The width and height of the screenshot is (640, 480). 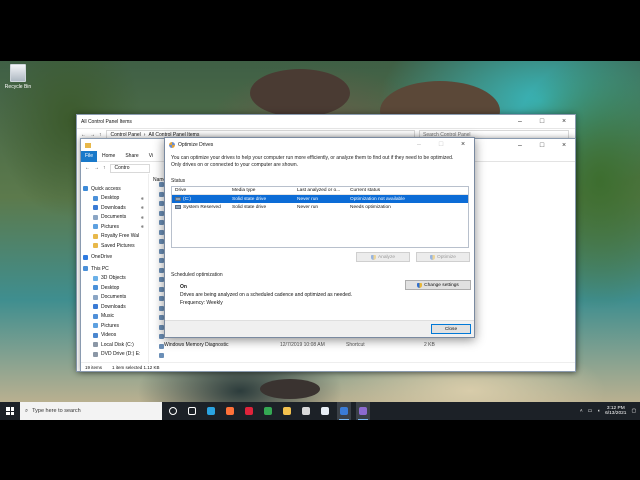 I want to click on nav-item: OneDrive, so click(x=114, y=258).